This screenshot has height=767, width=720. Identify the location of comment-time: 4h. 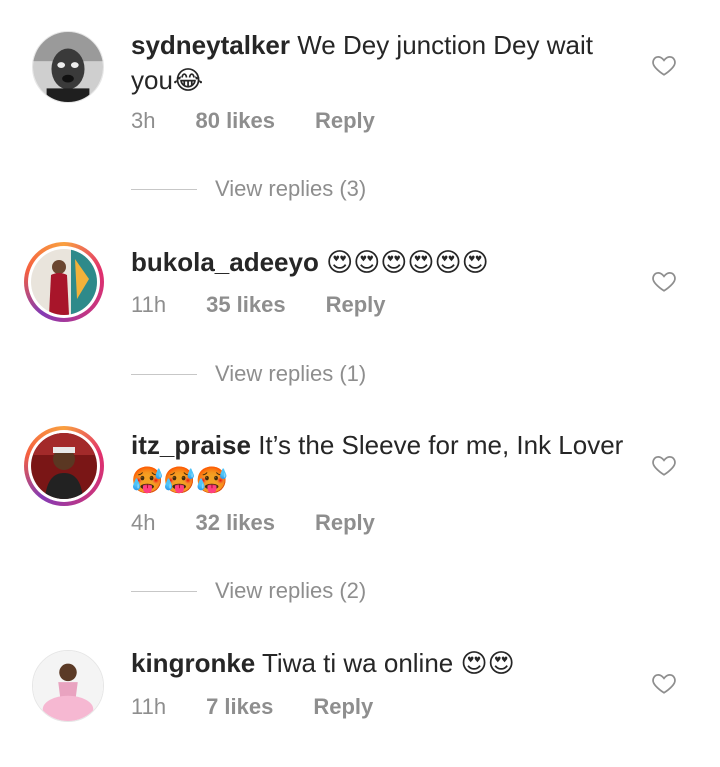
(143, 522).